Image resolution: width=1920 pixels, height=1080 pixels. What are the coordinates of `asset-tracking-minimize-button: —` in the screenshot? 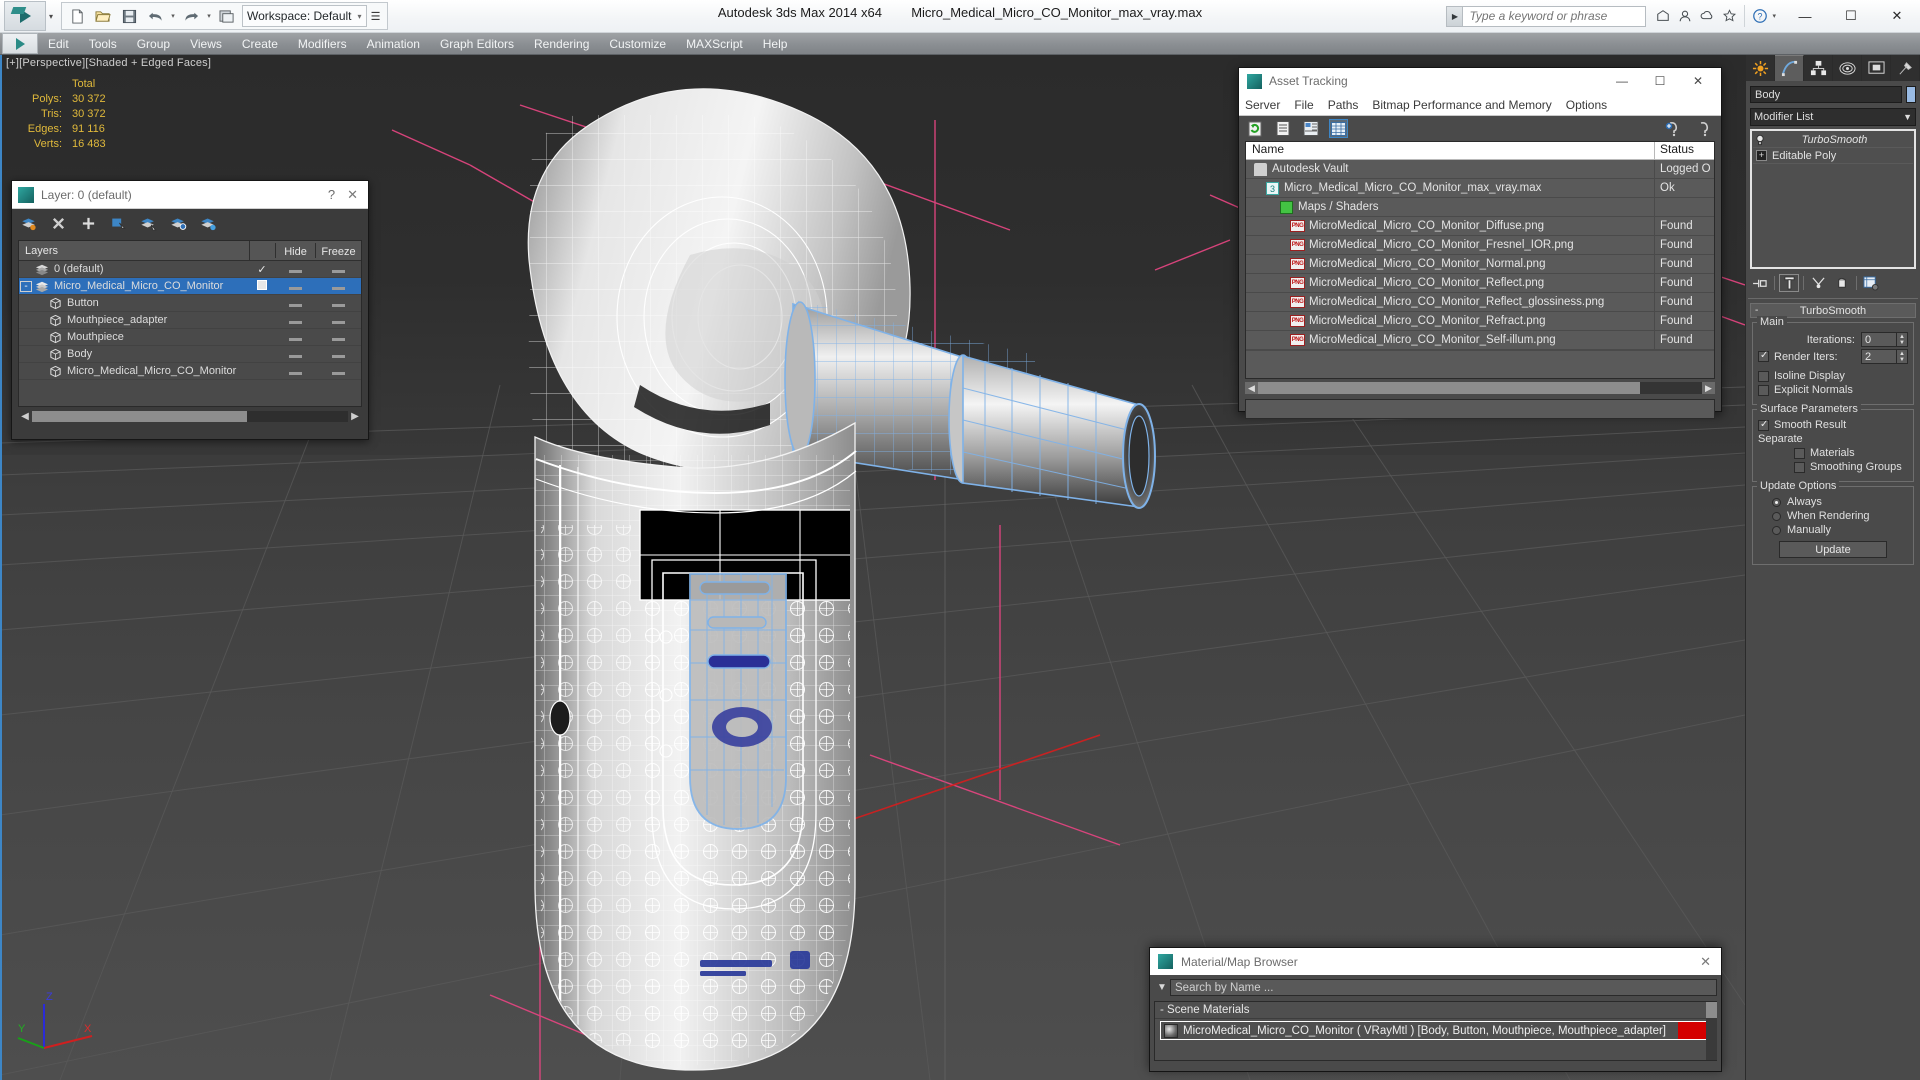 It's located at (1622, 81).